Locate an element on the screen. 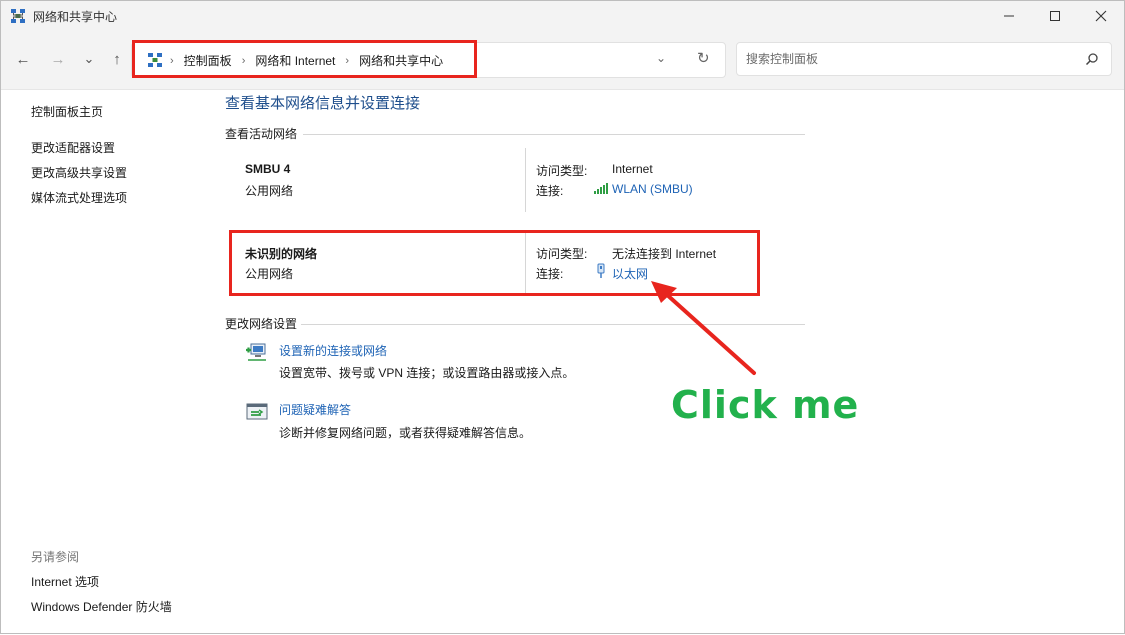 This screenshot has height=635, width=1125. close-icon is located at coordinates (1101, 16).